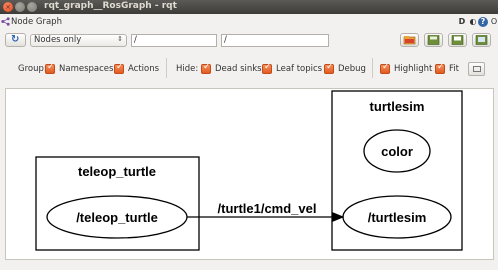 Image resolution: width=498 pixels, height=270 pixels. What do you see at coordinates (20, 7) in the screenshot?
I see `minimize-window-button` at bounding box center [20, 7].